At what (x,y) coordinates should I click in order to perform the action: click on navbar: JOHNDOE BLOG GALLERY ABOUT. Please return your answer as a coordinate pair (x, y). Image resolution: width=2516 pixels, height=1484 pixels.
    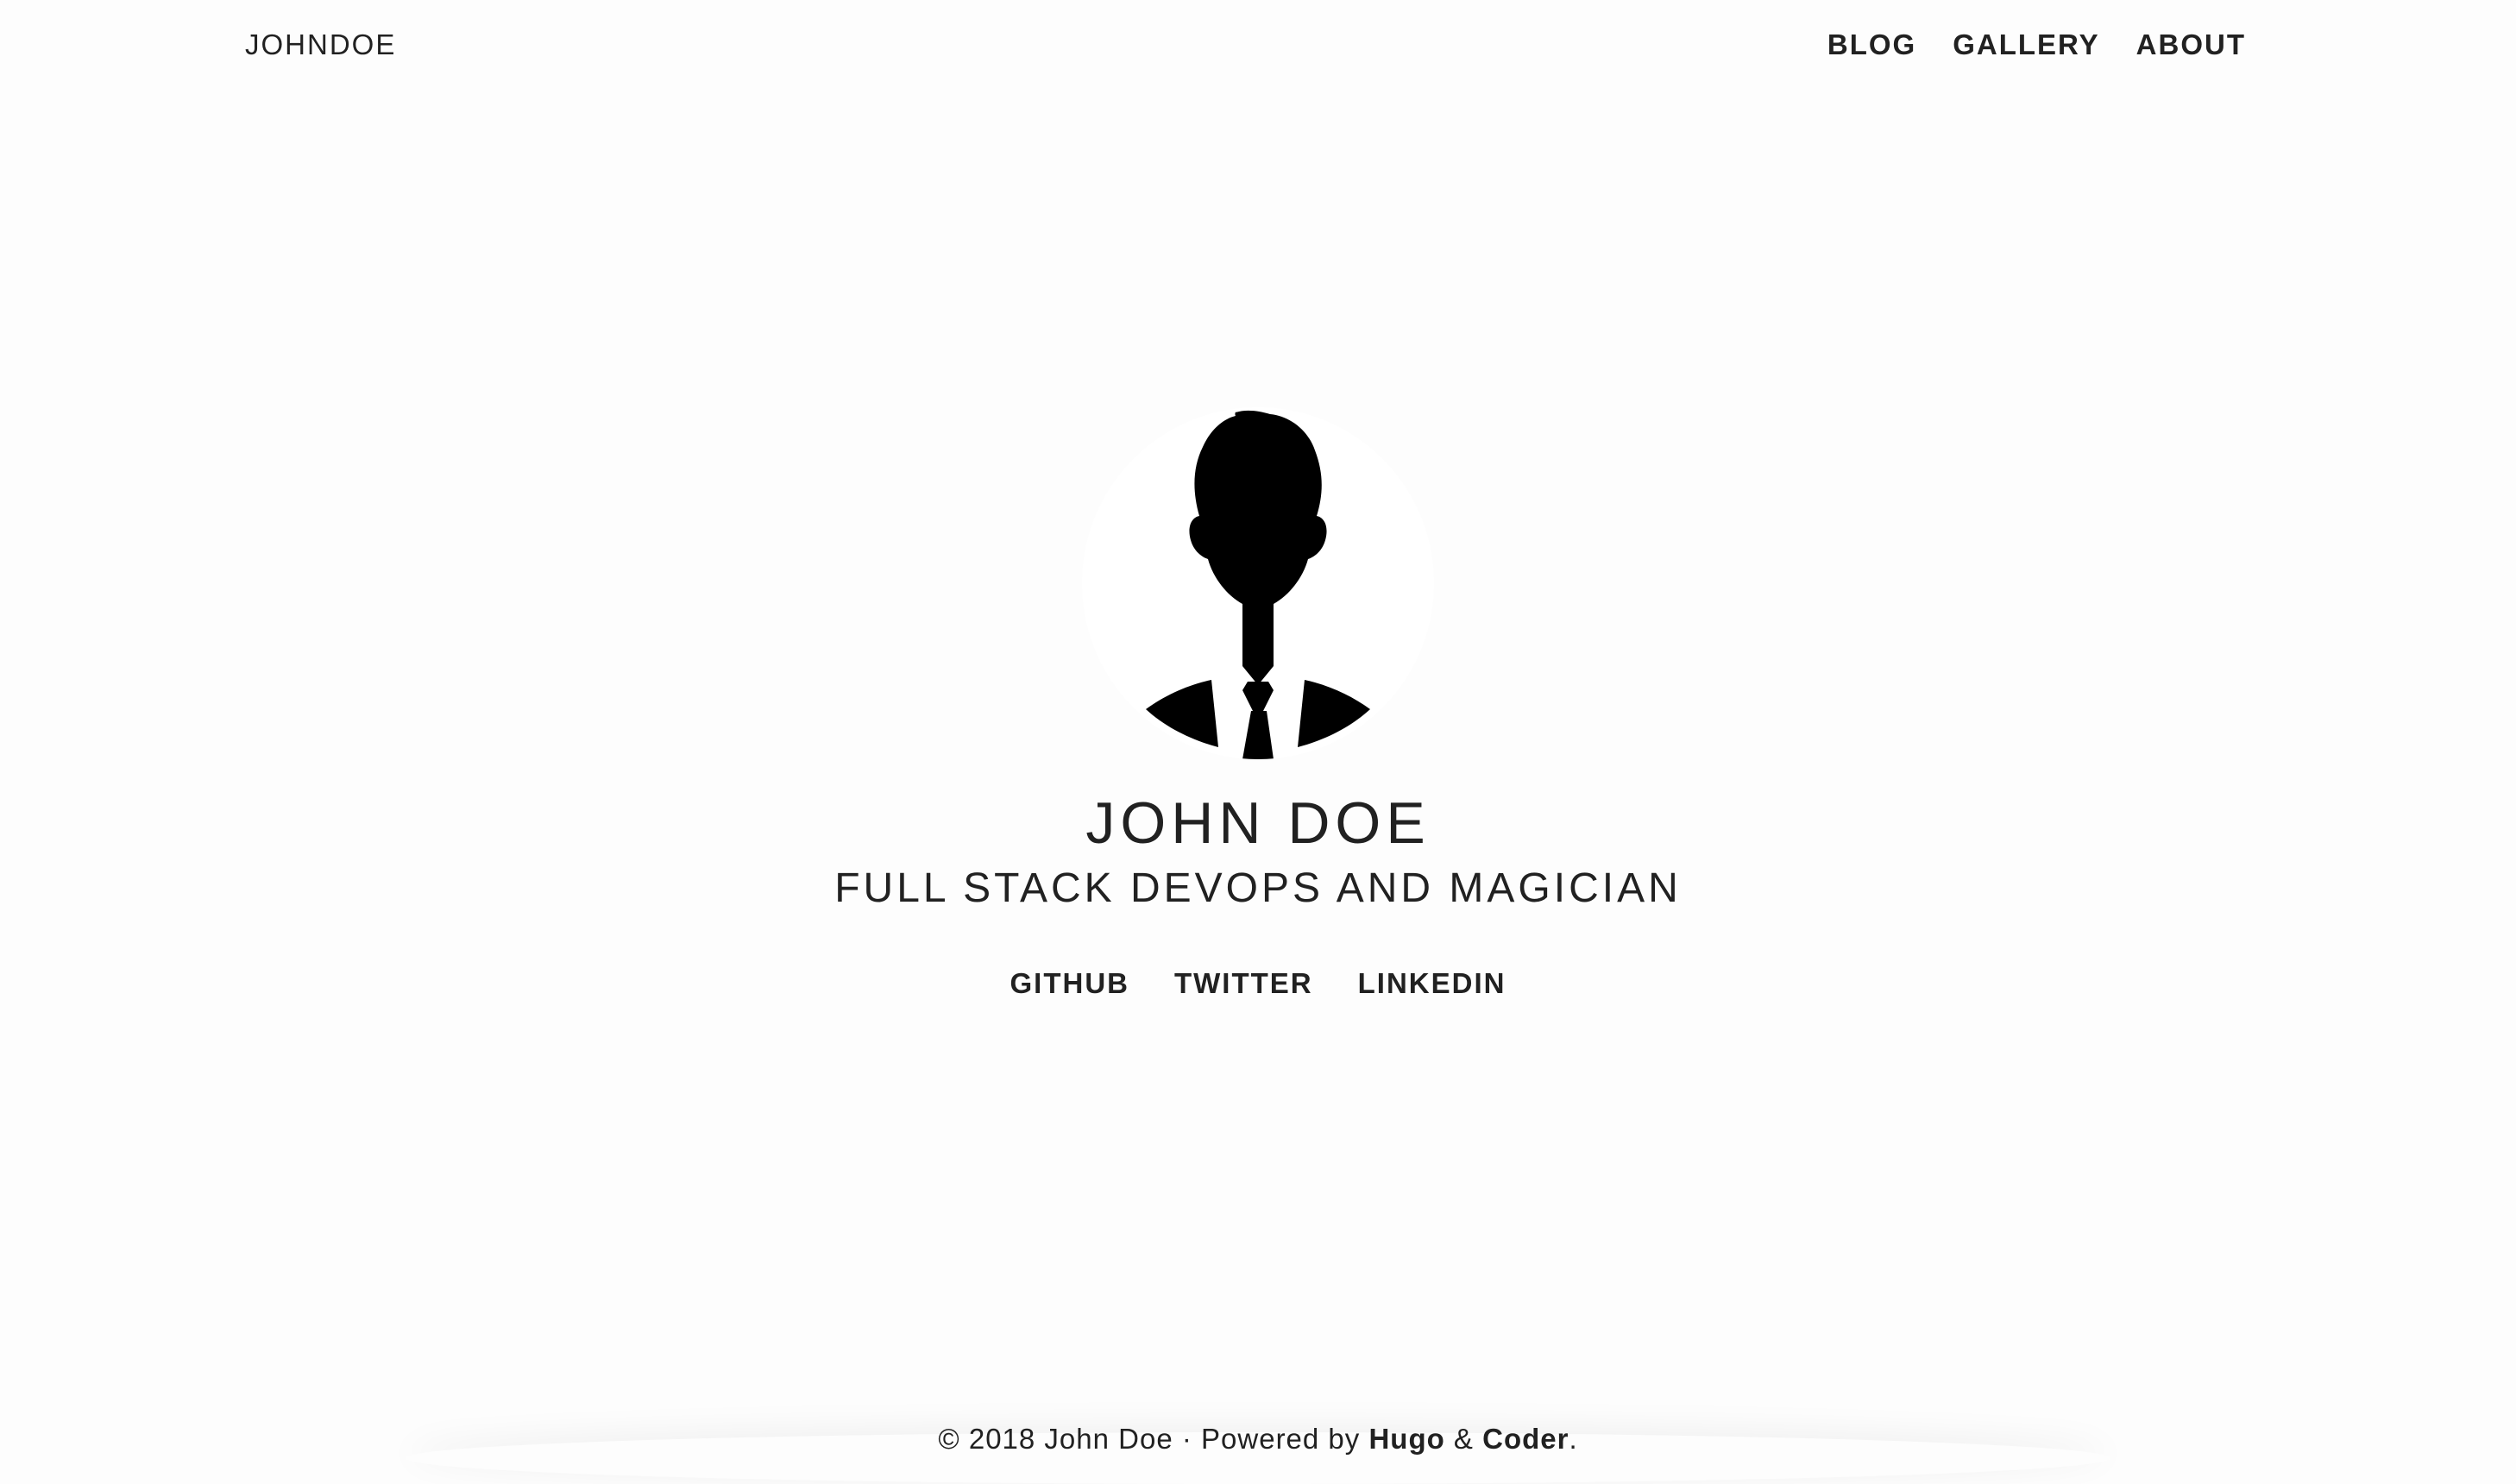
    Looking at the image, I should click on (1258, 48).